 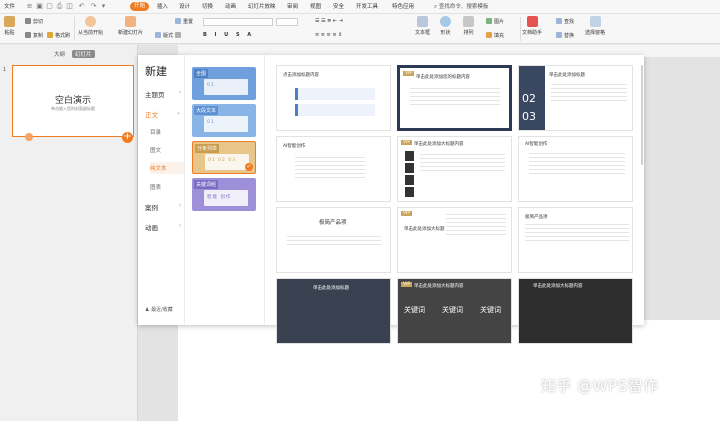 I want to click on sub-toc: 目录, so click(x=167, y=132).